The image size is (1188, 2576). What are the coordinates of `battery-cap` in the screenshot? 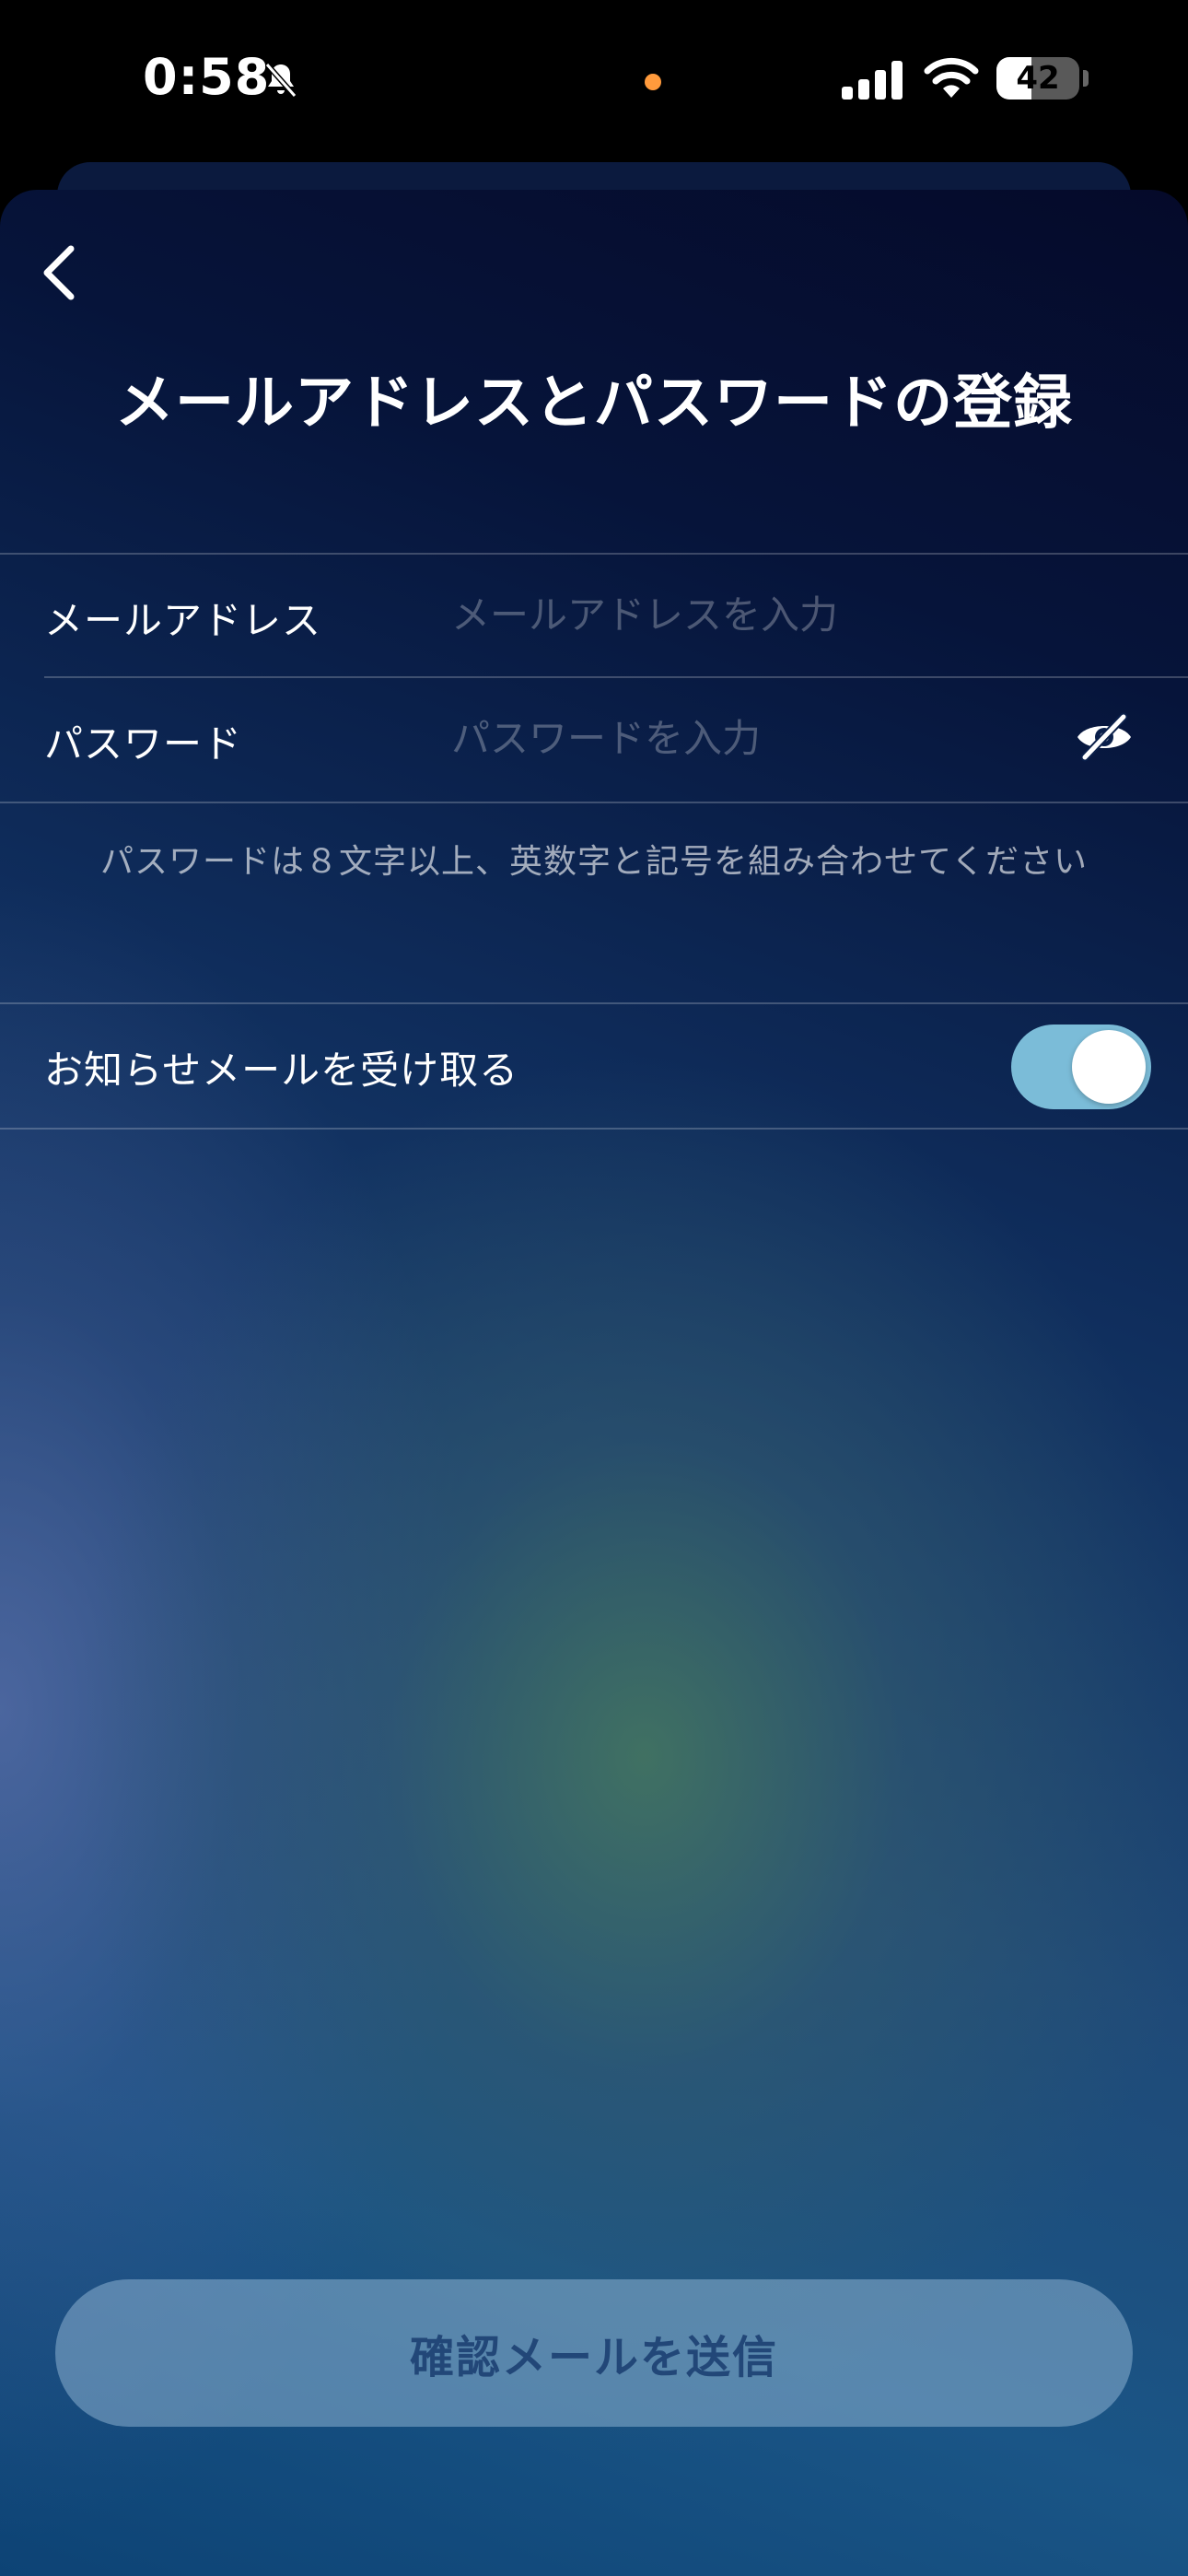 It's located at (1086, 78).